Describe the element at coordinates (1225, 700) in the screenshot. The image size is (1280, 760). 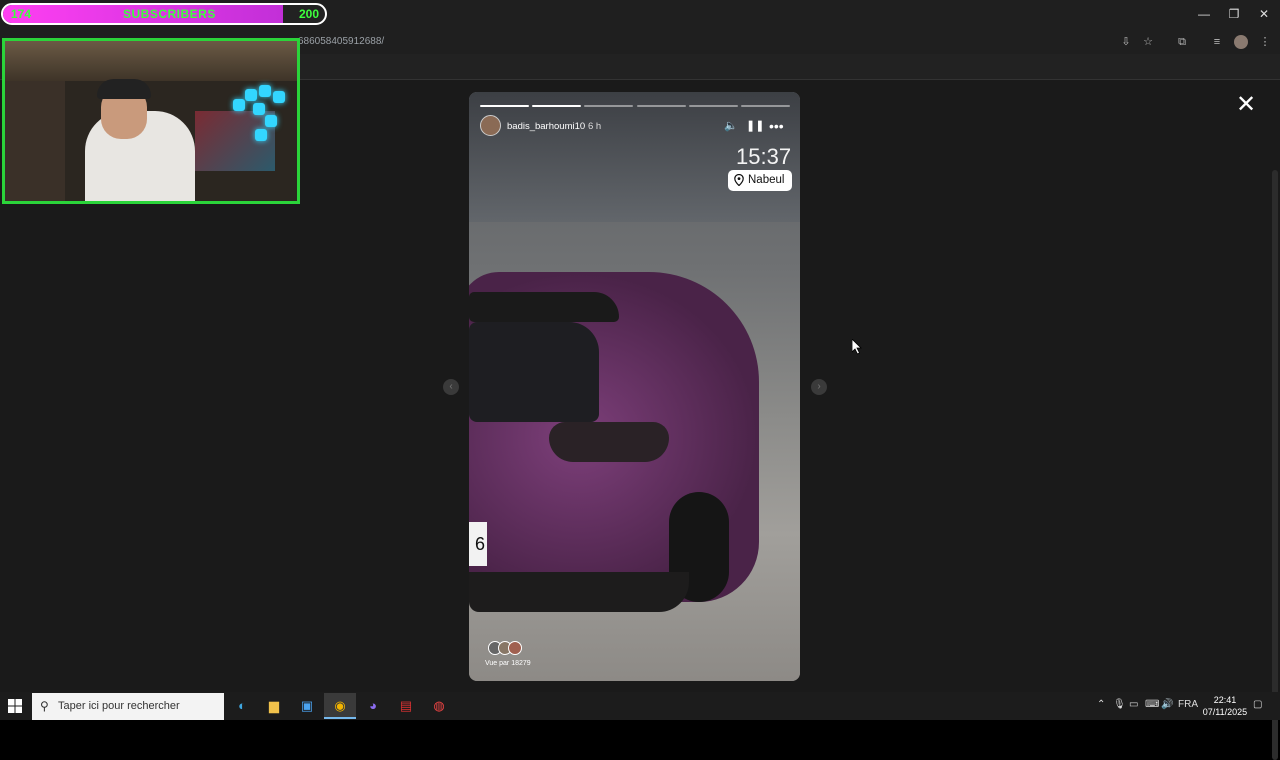
I see `taskbar-time: 22:41` at that location.